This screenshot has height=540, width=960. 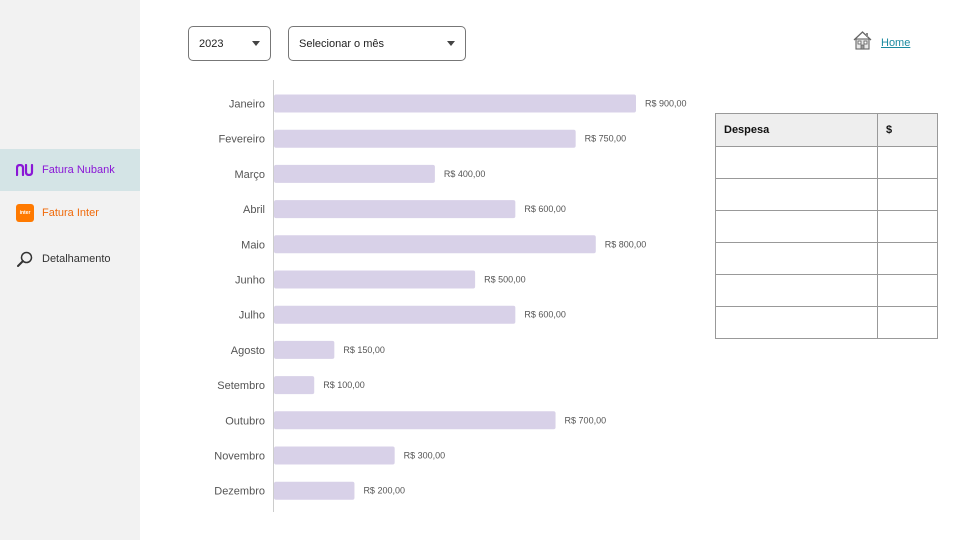 What do you see at coordinates (248, 351) in the screenshot?
I see `category-tick-label: Agosto` at bounding box center [248, 351].